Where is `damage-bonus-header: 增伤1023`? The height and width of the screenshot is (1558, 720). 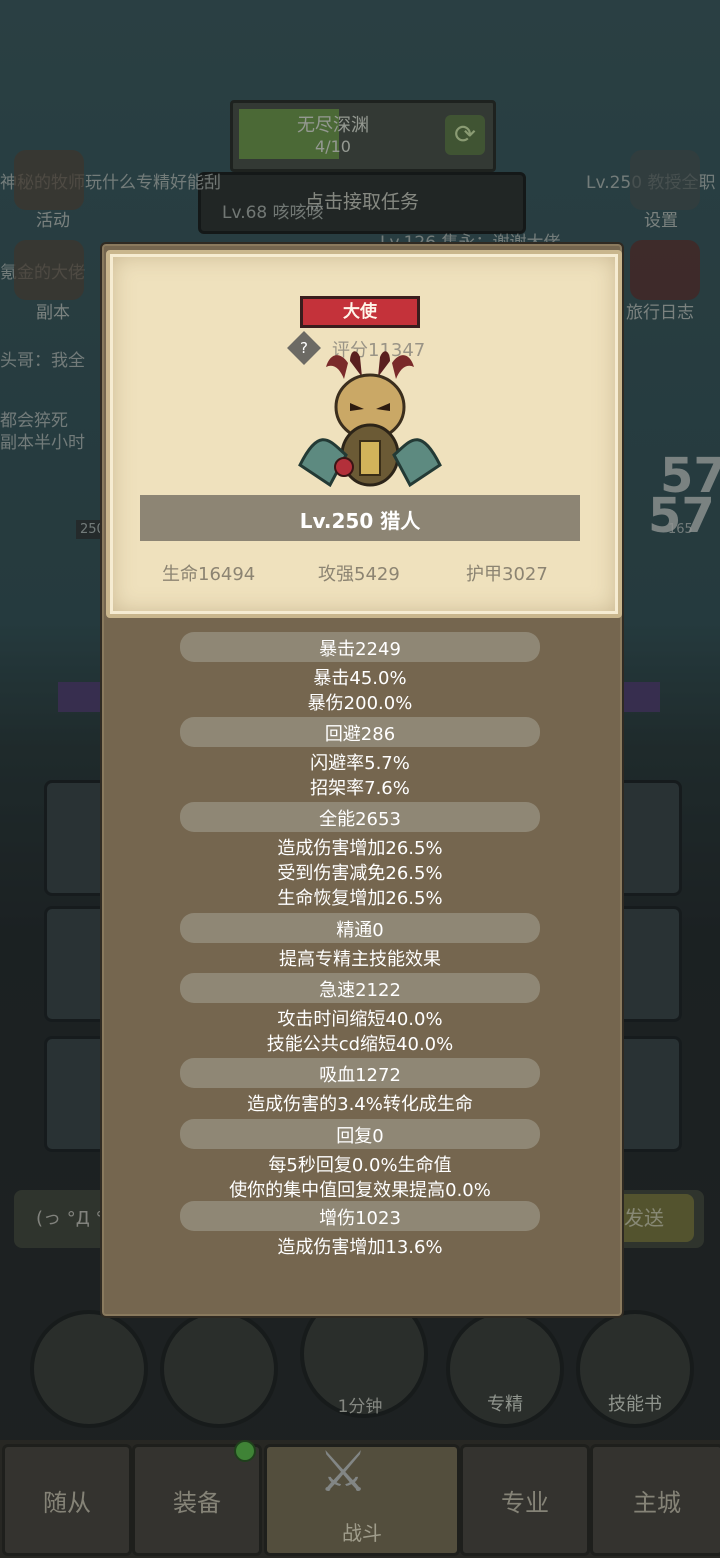 damage-bonus-header: 增伤1023 is located at coordinates (360, 1216).